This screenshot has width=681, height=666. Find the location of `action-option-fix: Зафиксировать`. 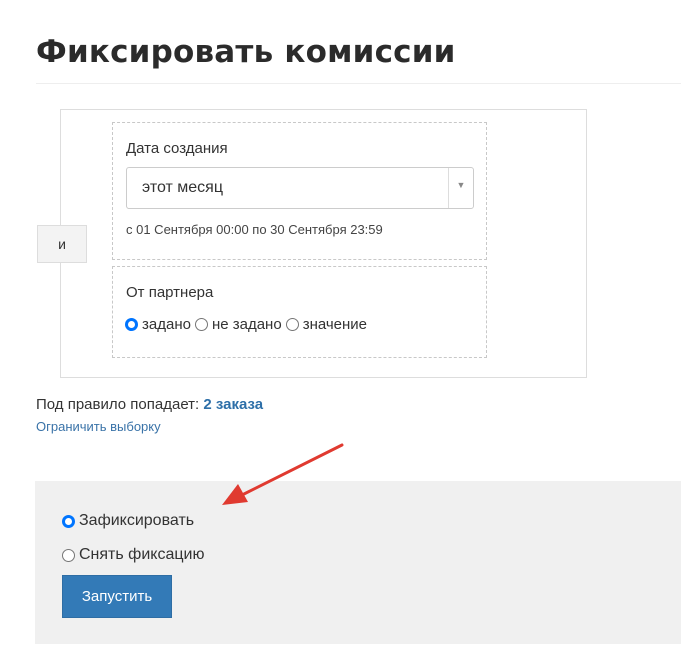

action-option-fix: Зафиксировать is located at coordinates (128, 521).